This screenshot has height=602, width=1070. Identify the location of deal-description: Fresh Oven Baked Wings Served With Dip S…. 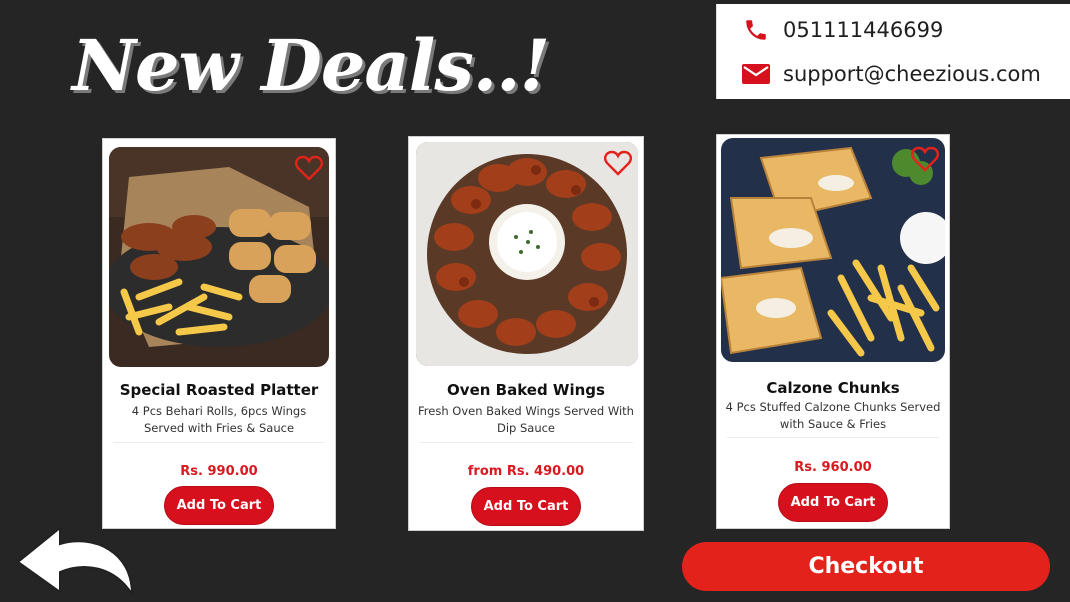
(526, 419).